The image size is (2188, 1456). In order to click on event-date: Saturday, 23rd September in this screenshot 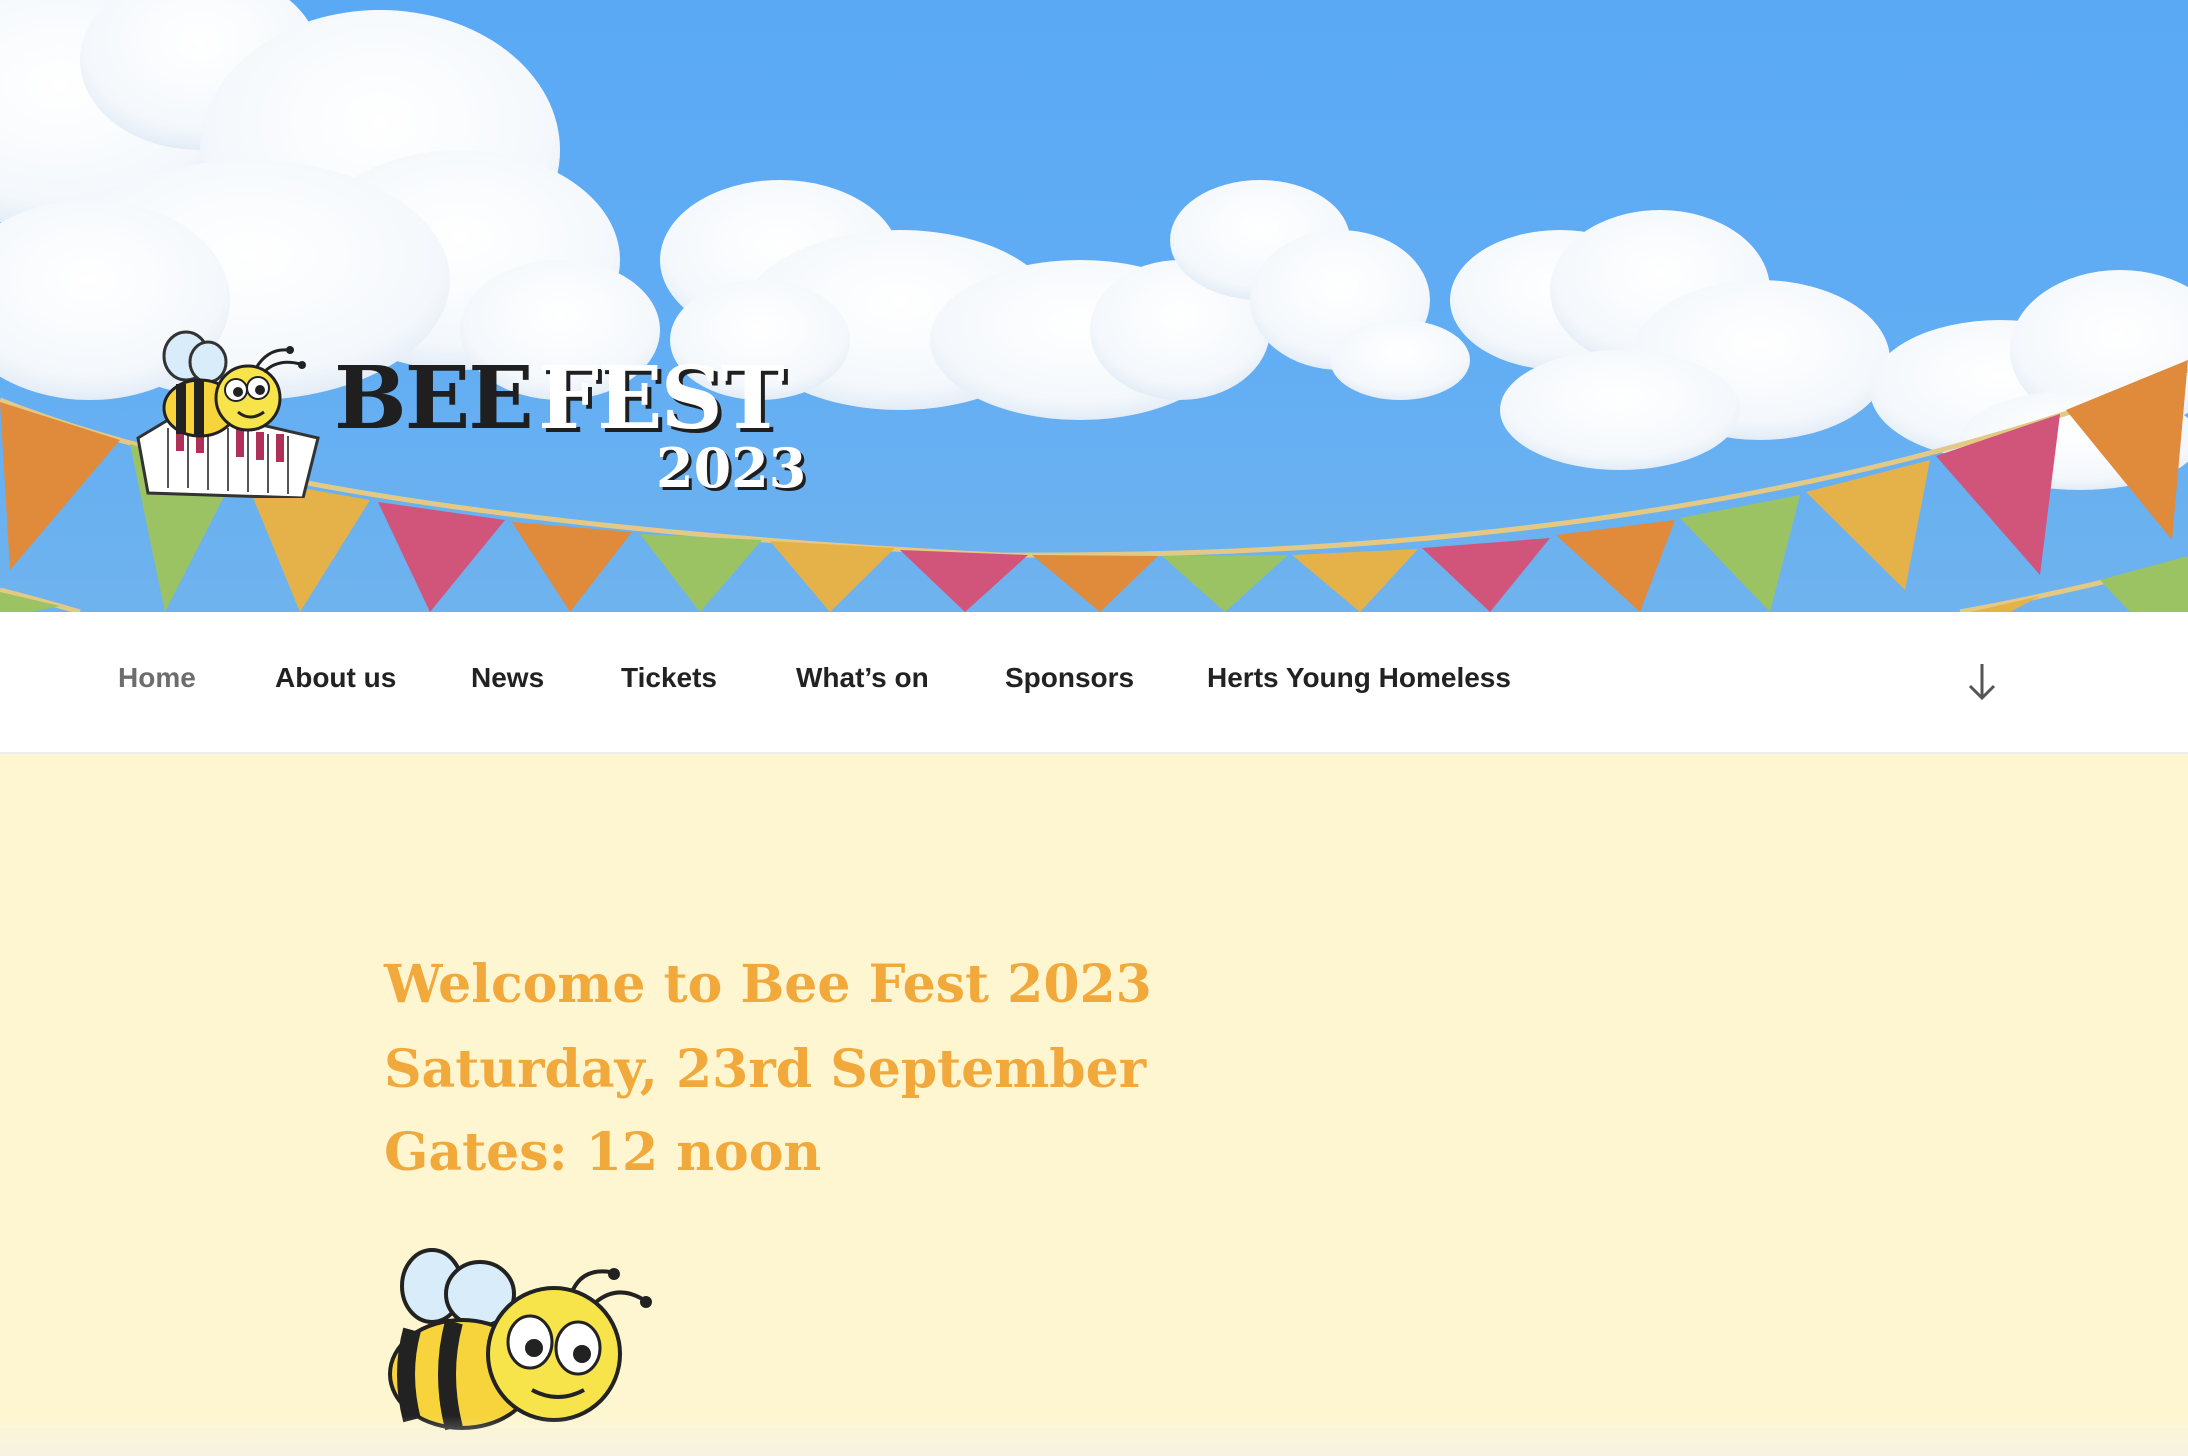, I will do `click(765, 1069)`.